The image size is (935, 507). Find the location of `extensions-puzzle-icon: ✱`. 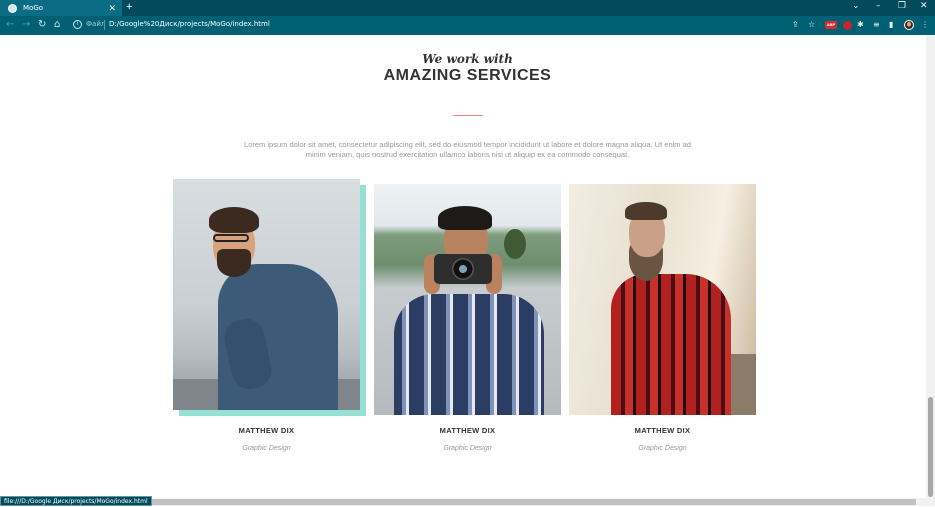

extensions-puzzle-icon: ✱ is located at coordinates (860, 24).